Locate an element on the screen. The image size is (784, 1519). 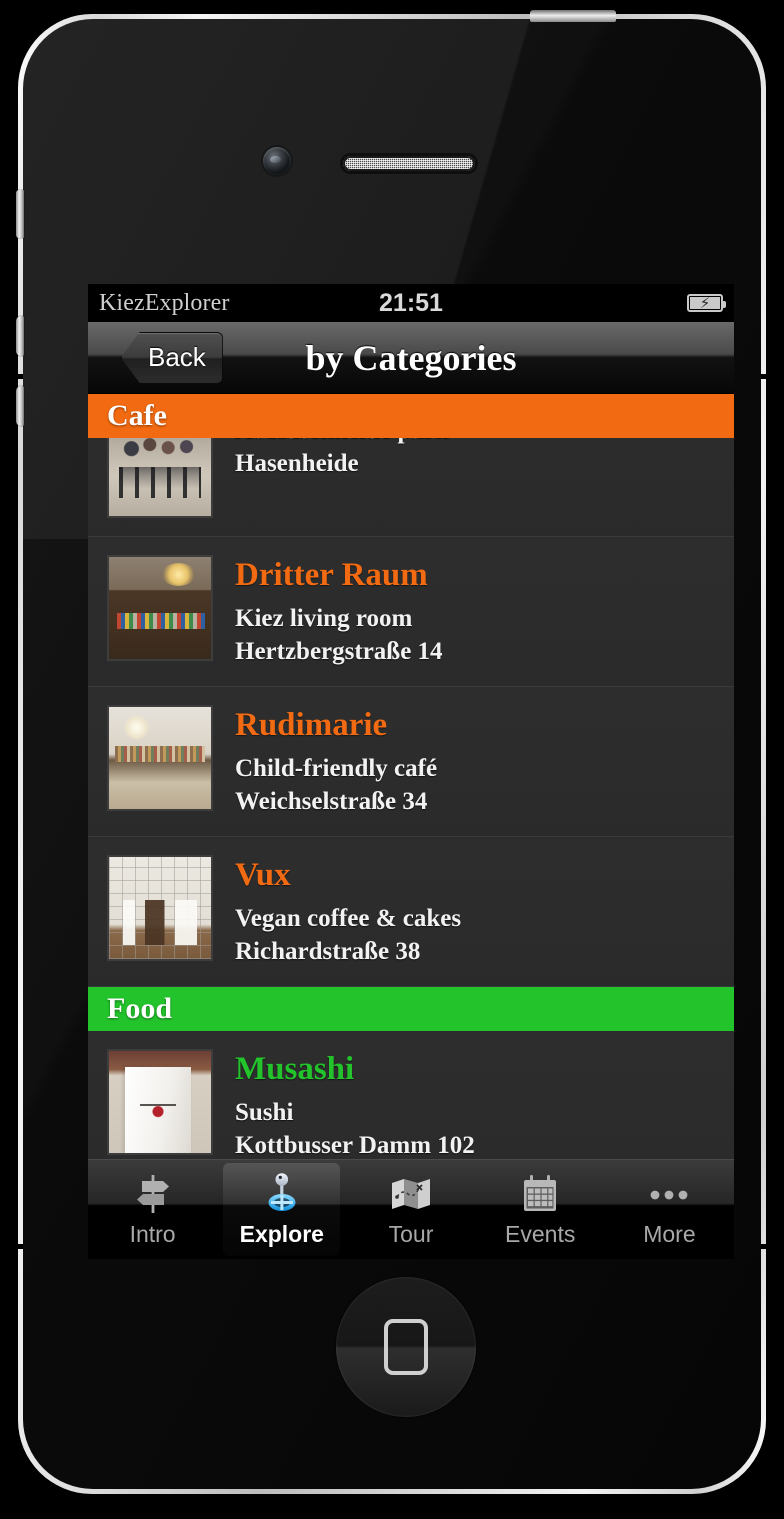
tab-intro: Intro is located at coordinates (152, 1209).